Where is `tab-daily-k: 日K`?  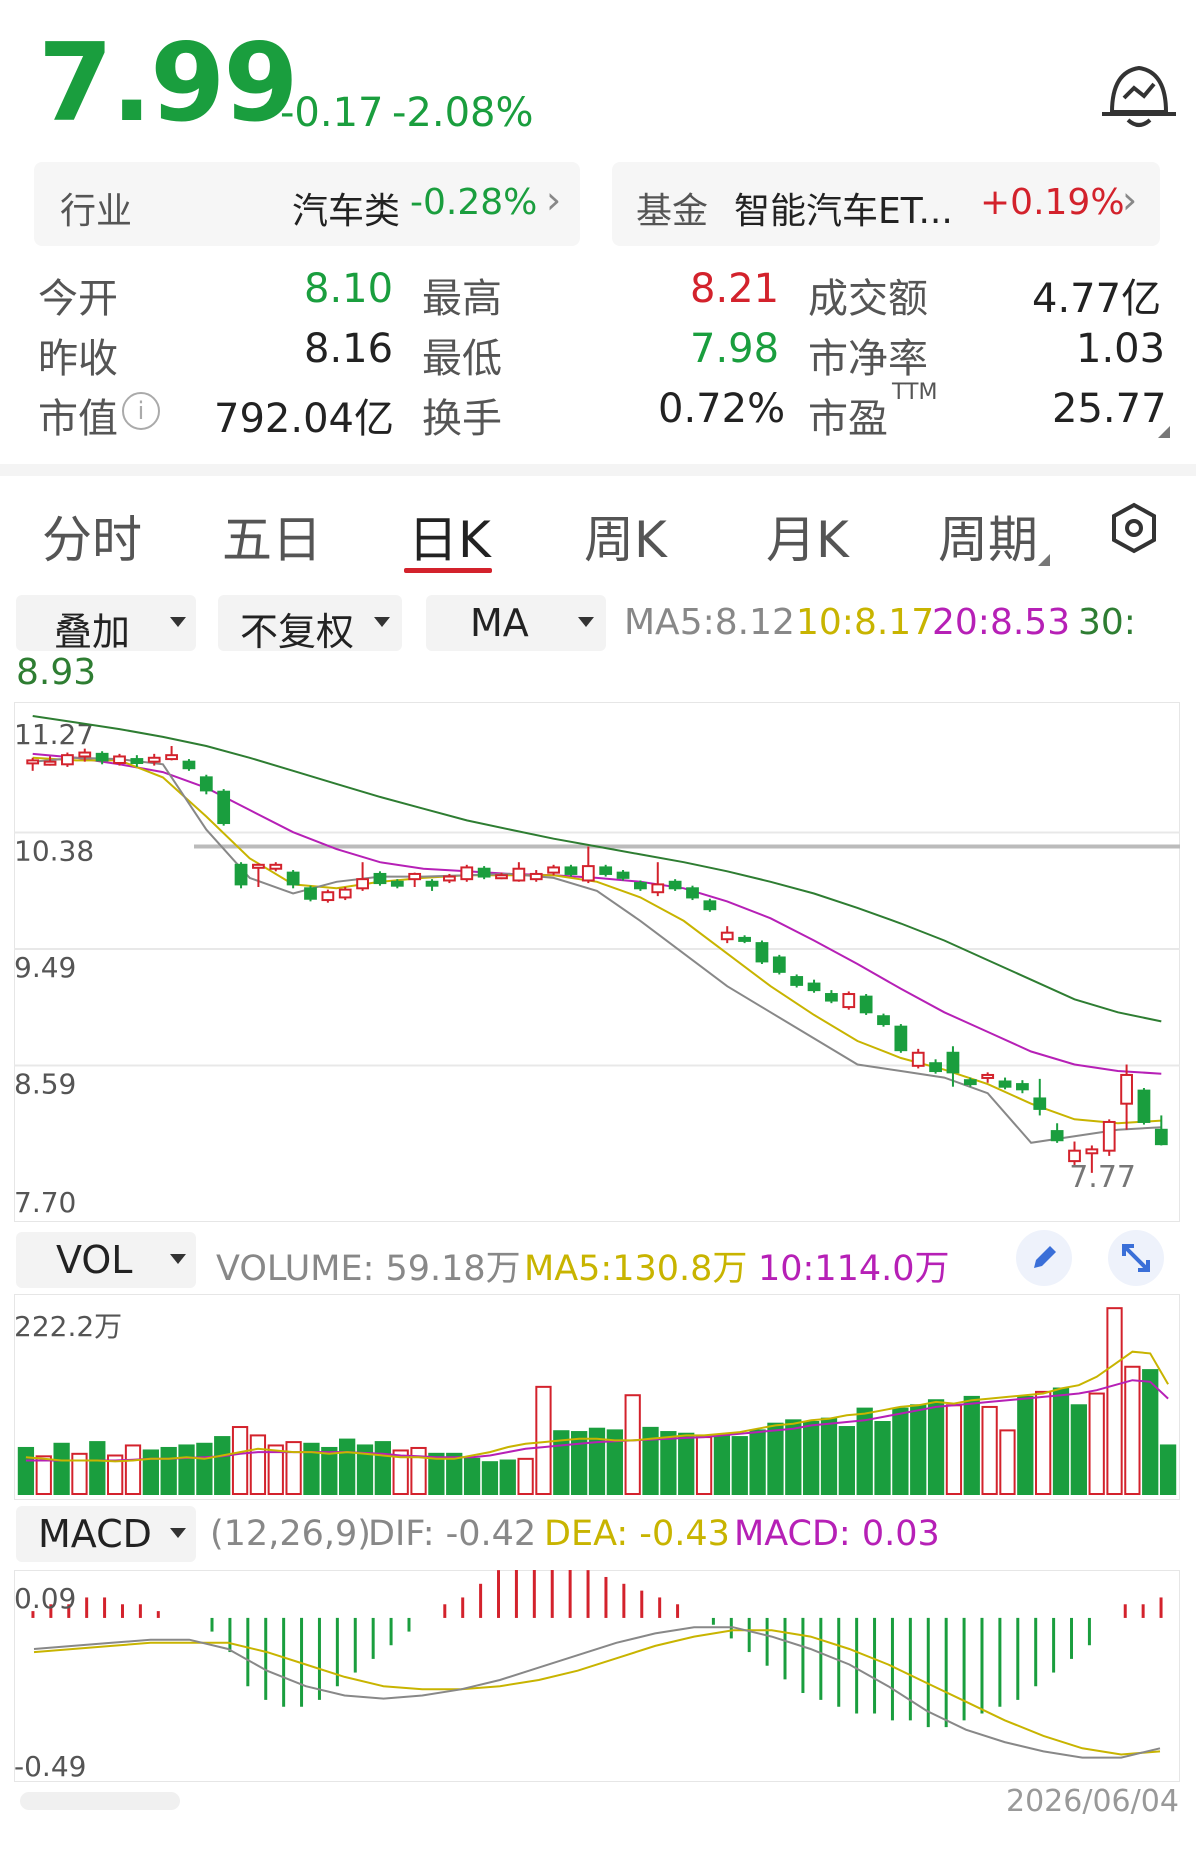
tab-daily-k: 日K is located at coordinates (449, 536).